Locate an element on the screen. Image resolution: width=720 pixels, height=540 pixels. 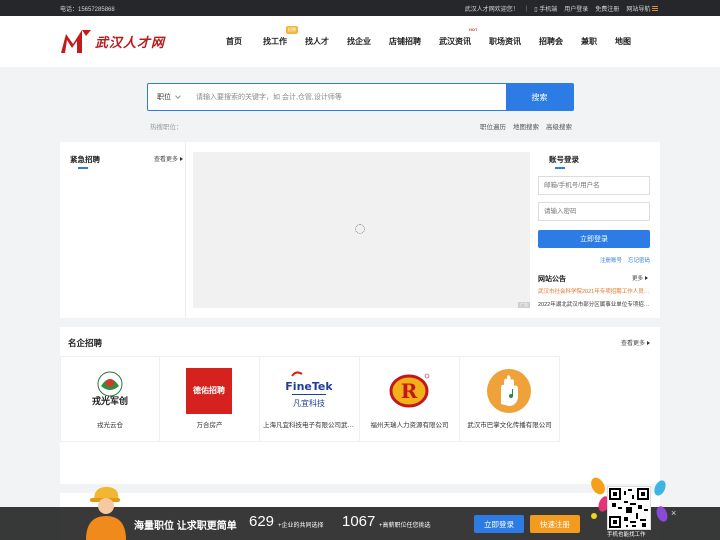
notice-item: 2022年湖北武汉市部分区属事业单位专项招聘公告 is located at coordinates (594, 304).